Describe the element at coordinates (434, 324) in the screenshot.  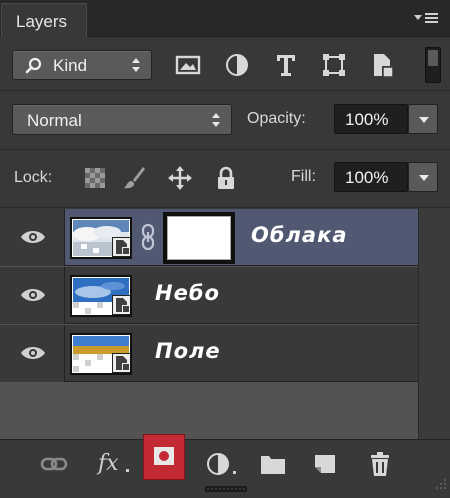
I see `layers-scrollbar` at that location.